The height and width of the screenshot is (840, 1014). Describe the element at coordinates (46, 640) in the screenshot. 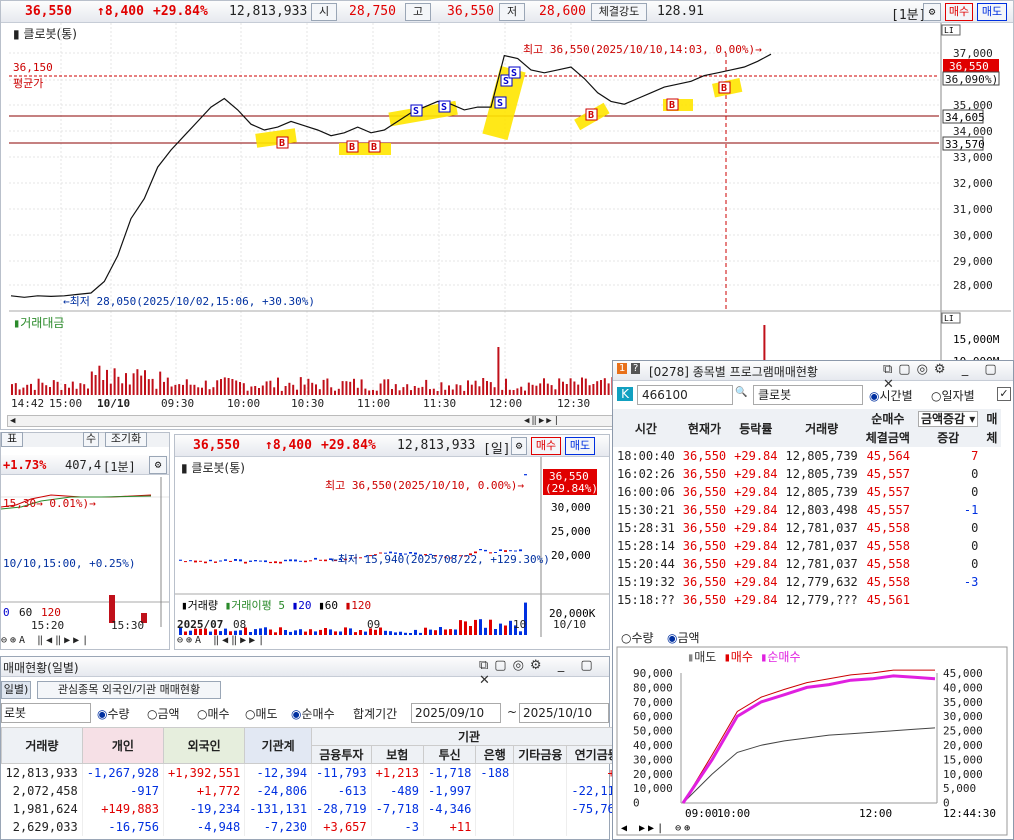

I see `left-zoom-controls: ⊖⊕A ‖◀‖▶▶|` at that location.